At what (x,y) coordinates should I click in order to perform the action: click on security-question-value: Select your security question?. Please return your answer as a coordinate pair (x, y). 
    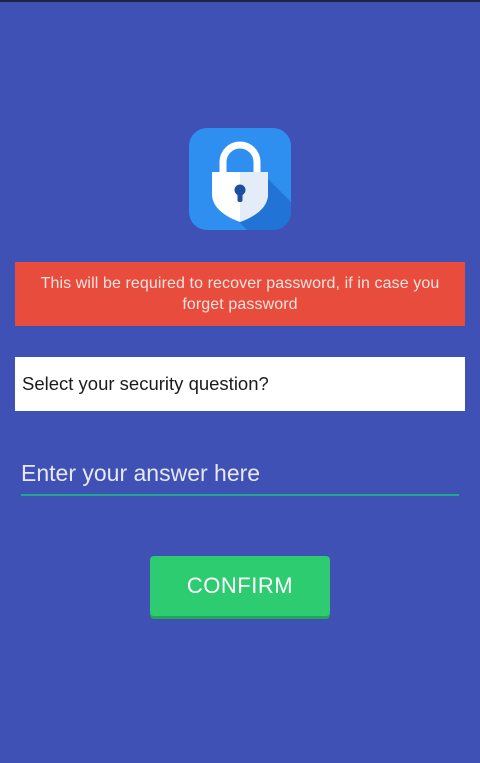
    Looking at the image, I should click on (145, 383).